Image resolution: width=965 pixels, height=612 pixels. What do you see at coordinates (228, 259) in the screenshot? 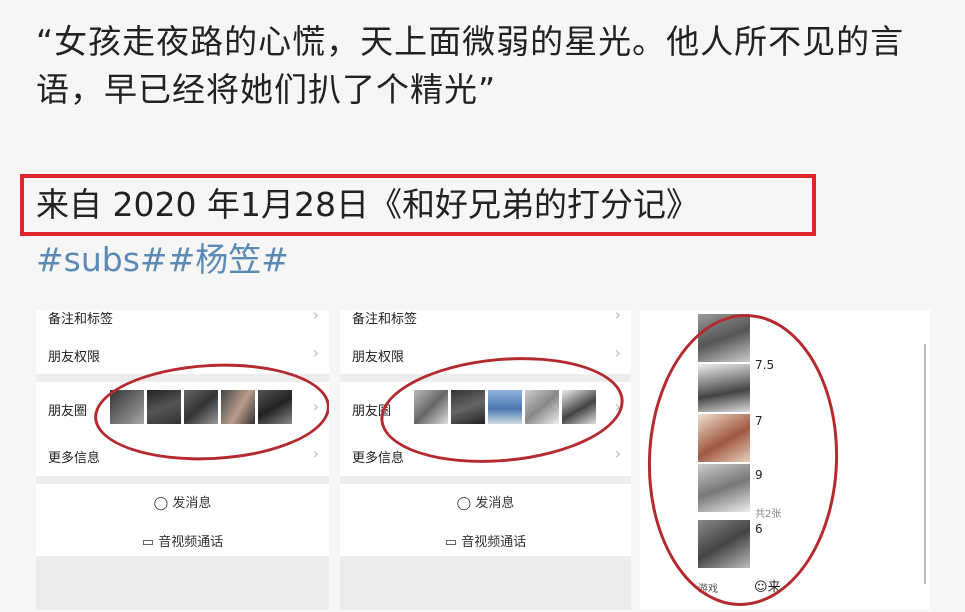
I see `hashtag-yangli: #杨笠#` at bounding box center [228, 259].